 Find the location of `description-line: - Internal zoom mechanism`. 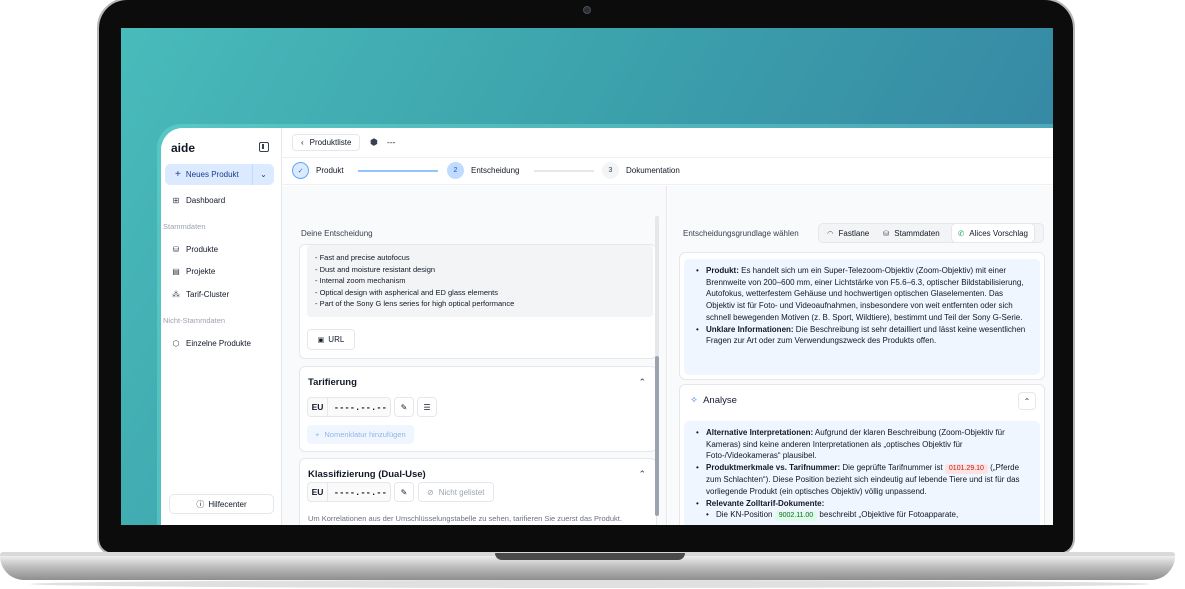

description-line: - Internal zoom mechanism is located at coordinates (360, 281).